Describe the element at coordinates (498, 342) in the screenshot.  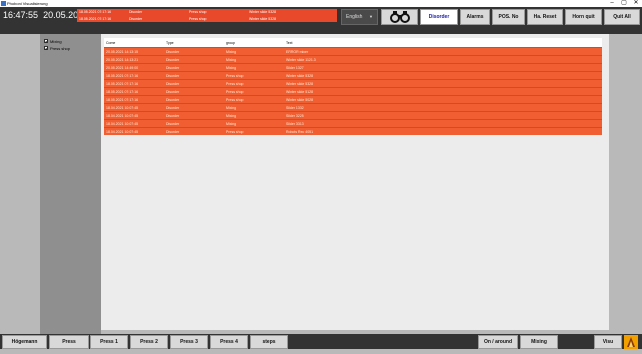
I see `on-around-button: On / around` at that location.